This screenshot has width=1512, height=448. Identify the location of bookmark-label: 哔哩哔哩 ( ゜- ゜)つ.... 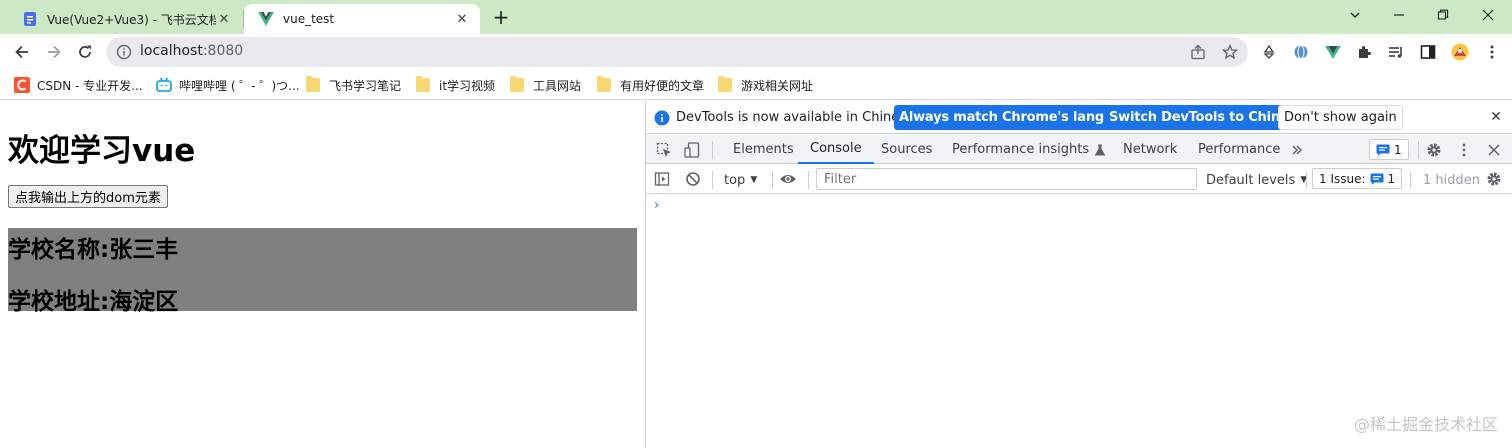
(239, 85).